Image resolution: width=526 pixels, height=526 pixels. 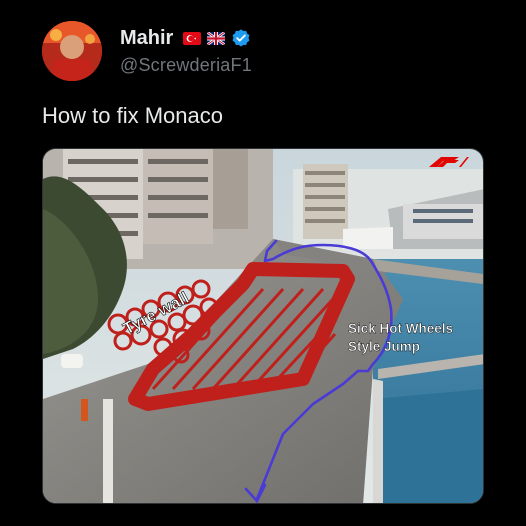 I want to click on marshal, so click(x=84, y=410).